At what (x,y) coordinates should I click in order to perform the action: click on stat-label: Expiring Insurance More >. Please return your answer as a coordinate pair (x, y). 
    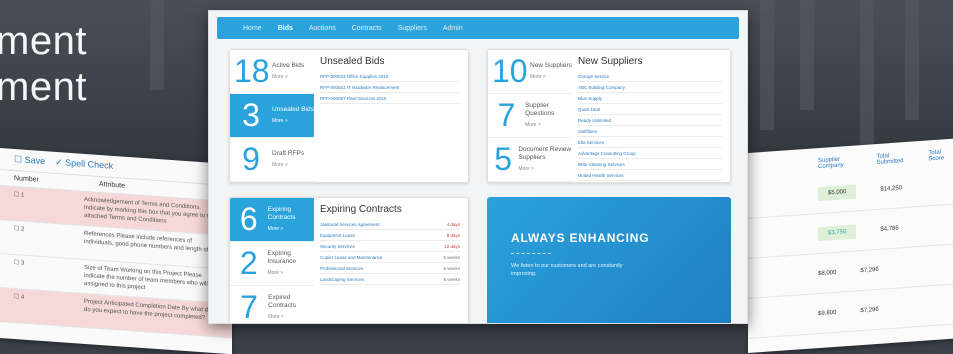
    Looking at the image, I should click on (288, 263).